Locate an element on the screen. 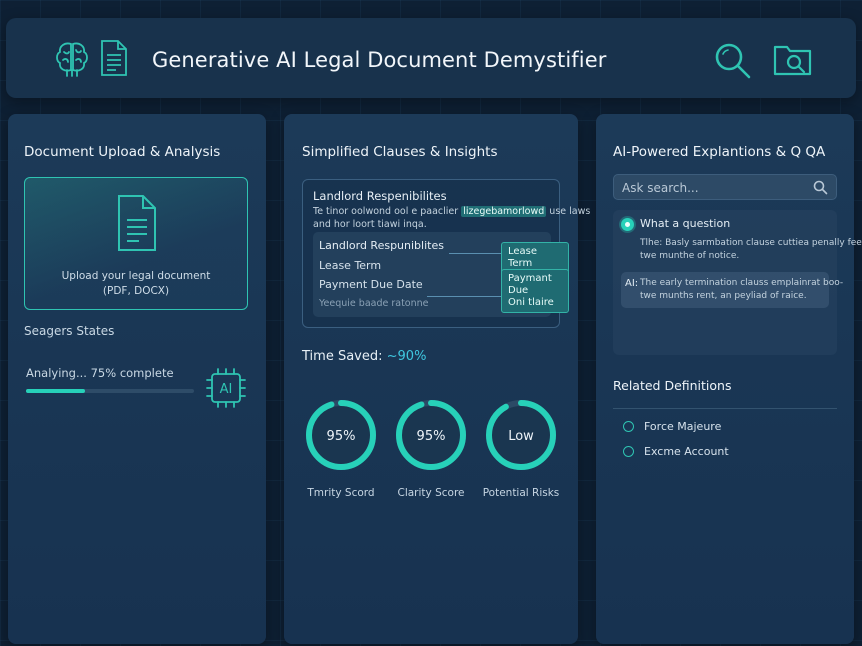  gauge-label: Tmrity Scord is located at coordinates (341, 493).